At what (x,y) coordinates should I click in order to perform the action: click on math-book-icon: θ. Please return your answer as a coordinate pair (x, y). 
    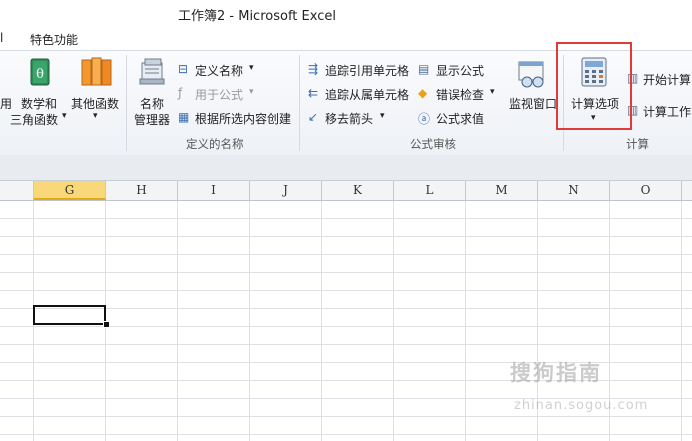
    Looking at the image, I should click on (40, 72).